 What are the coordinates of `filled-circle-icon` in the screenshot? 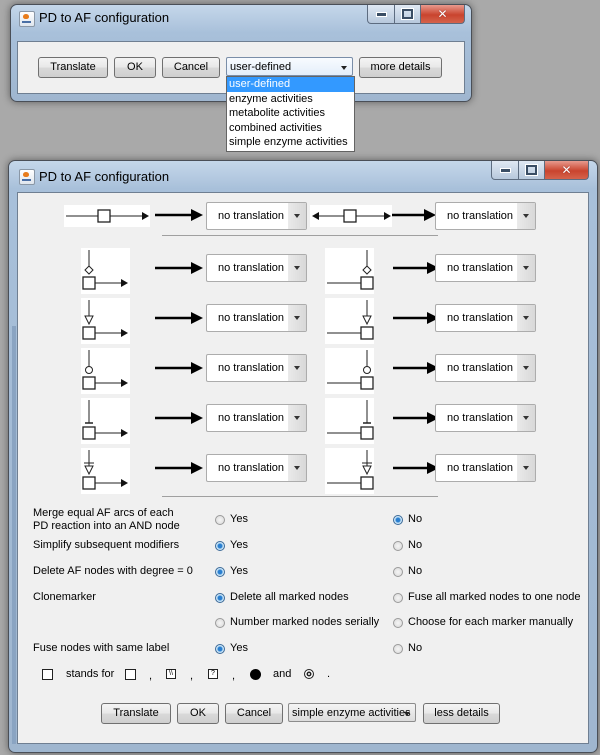 It's located at (255, 674).